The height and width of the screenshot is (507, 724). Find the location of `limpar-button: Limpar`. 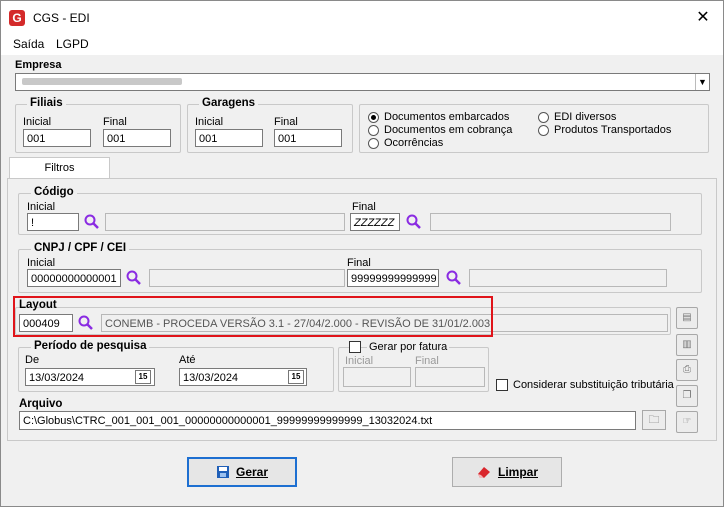

limpar-button: Limpar is located at coordinates (507, 472).